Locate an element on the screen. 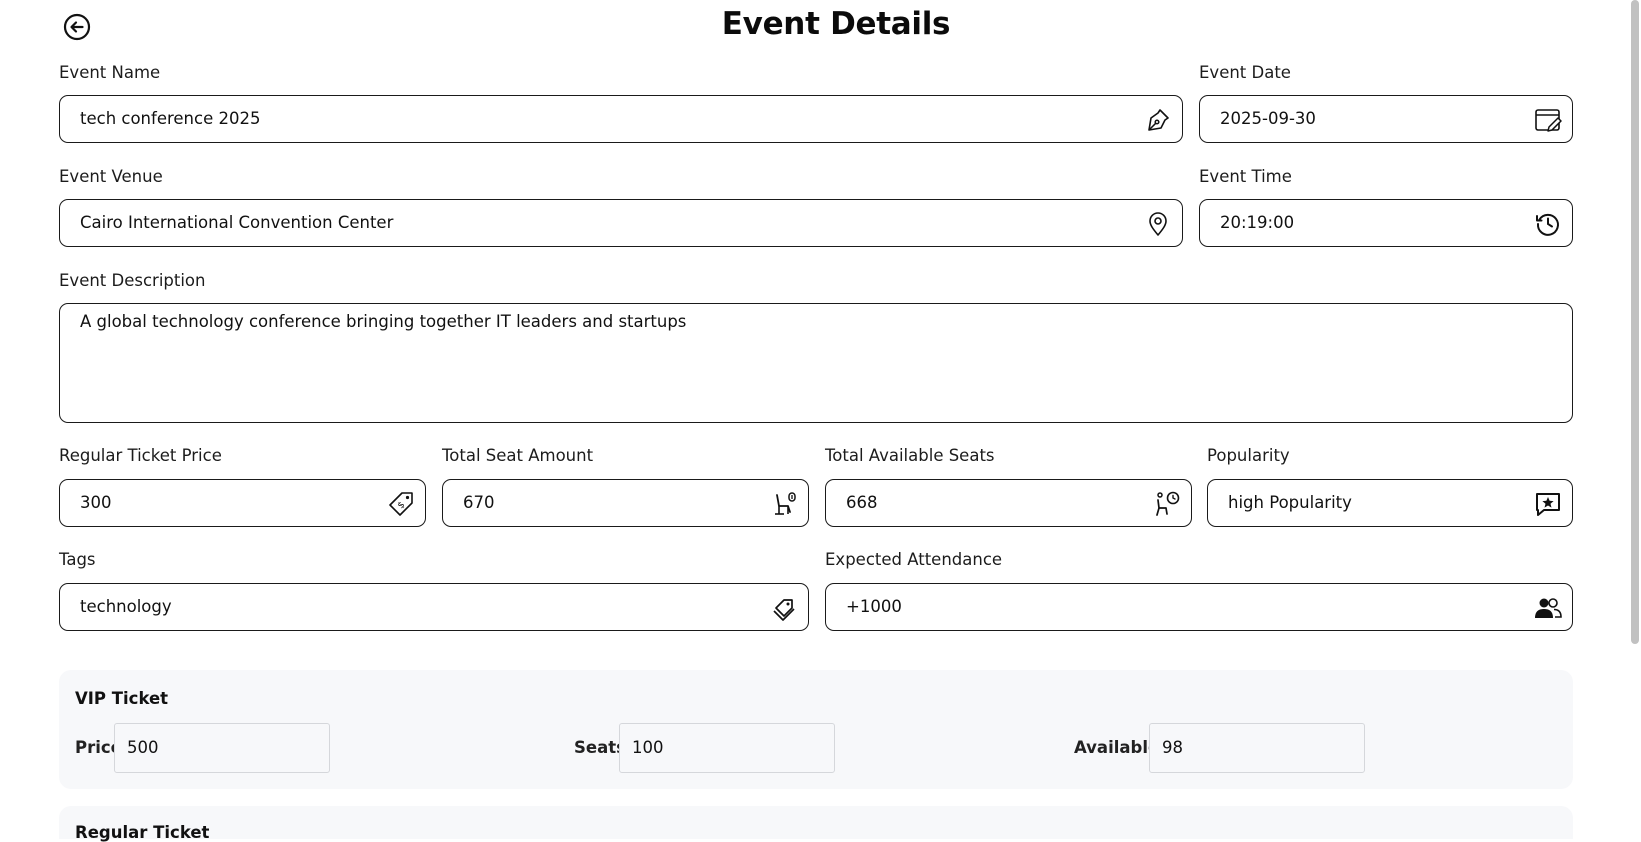  page-header: Event Details is located at coordinates (820, 28).